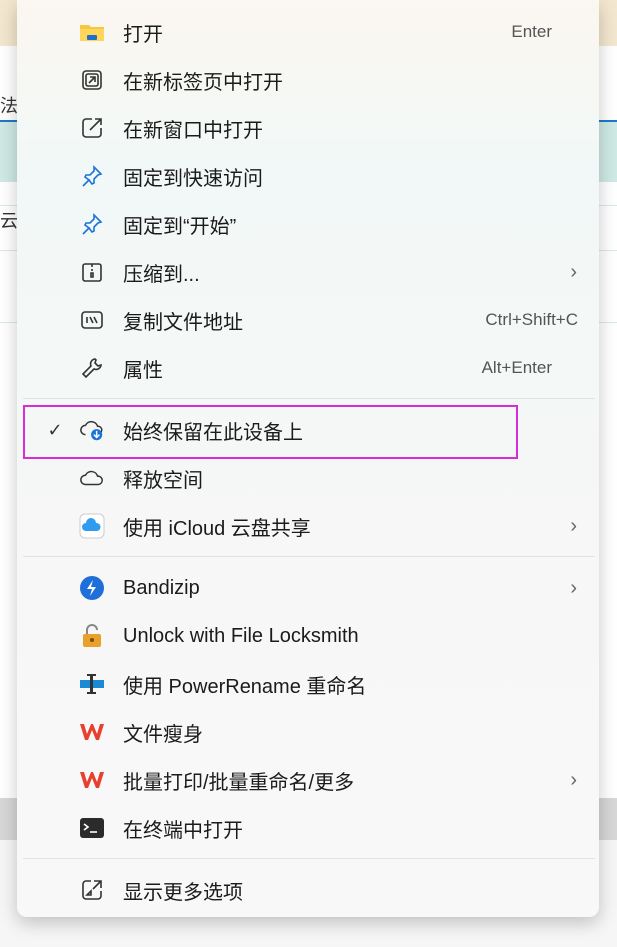 This screenshot has width=617, height=947. Describe the element at coordinates (531, 319) in the screenshot. I see `shortcut-text: Ctrl+Shift+C` at that location.